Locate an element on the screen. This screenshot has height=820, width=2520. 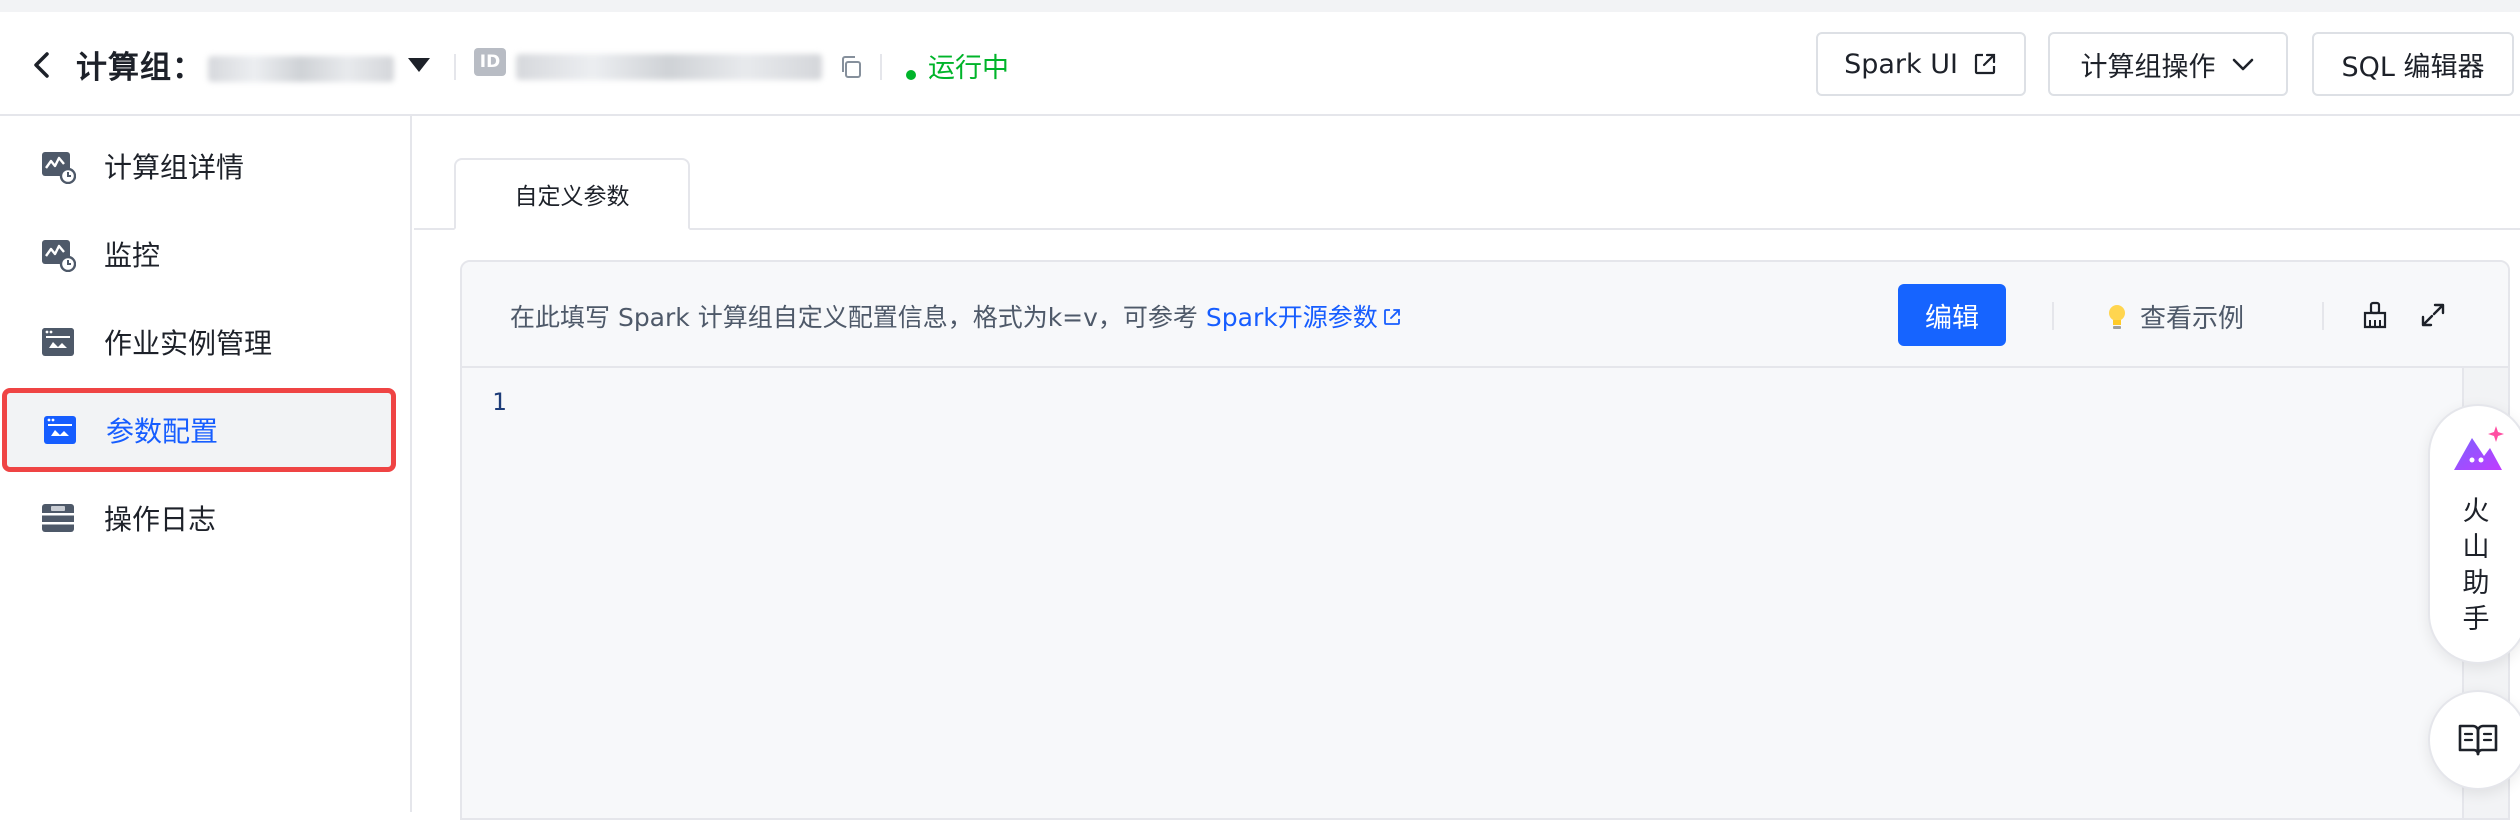
log-icon is located at coordinates (58, 518).